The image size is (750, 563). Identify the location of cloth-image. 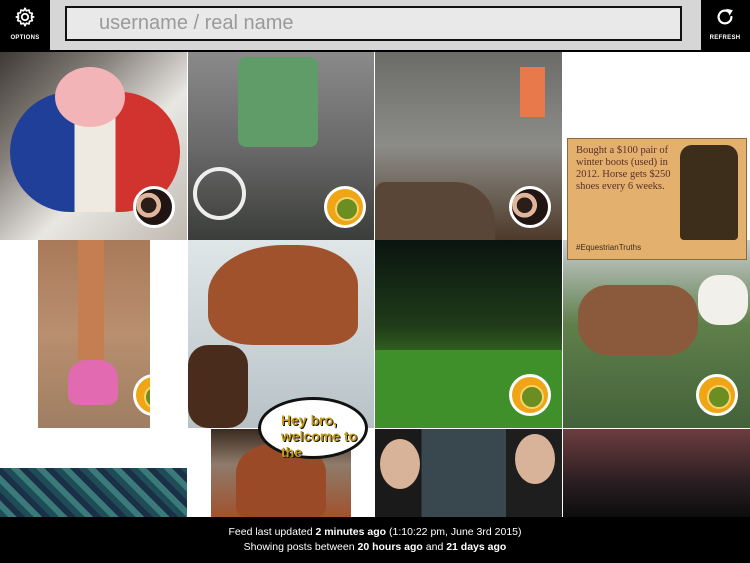
(435, 211).